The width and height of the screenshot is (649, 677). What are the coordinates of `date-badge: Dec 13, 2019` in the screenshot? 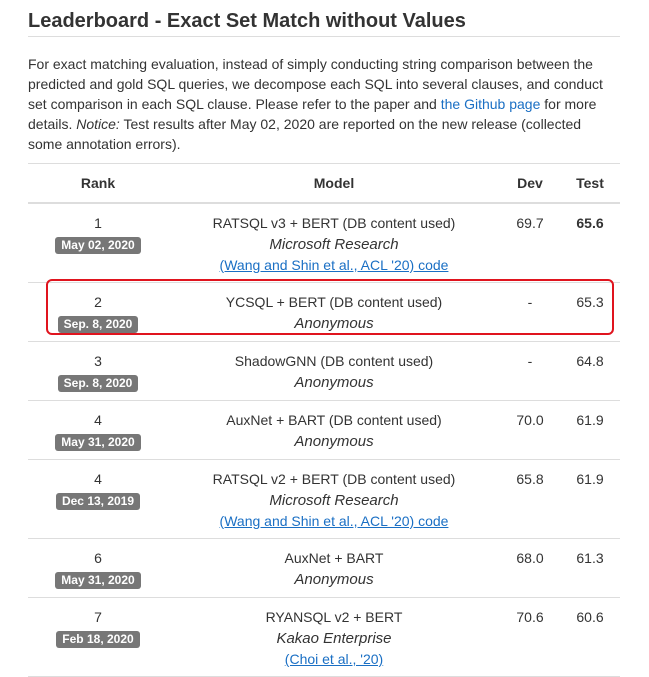 It's located at (98, 501).